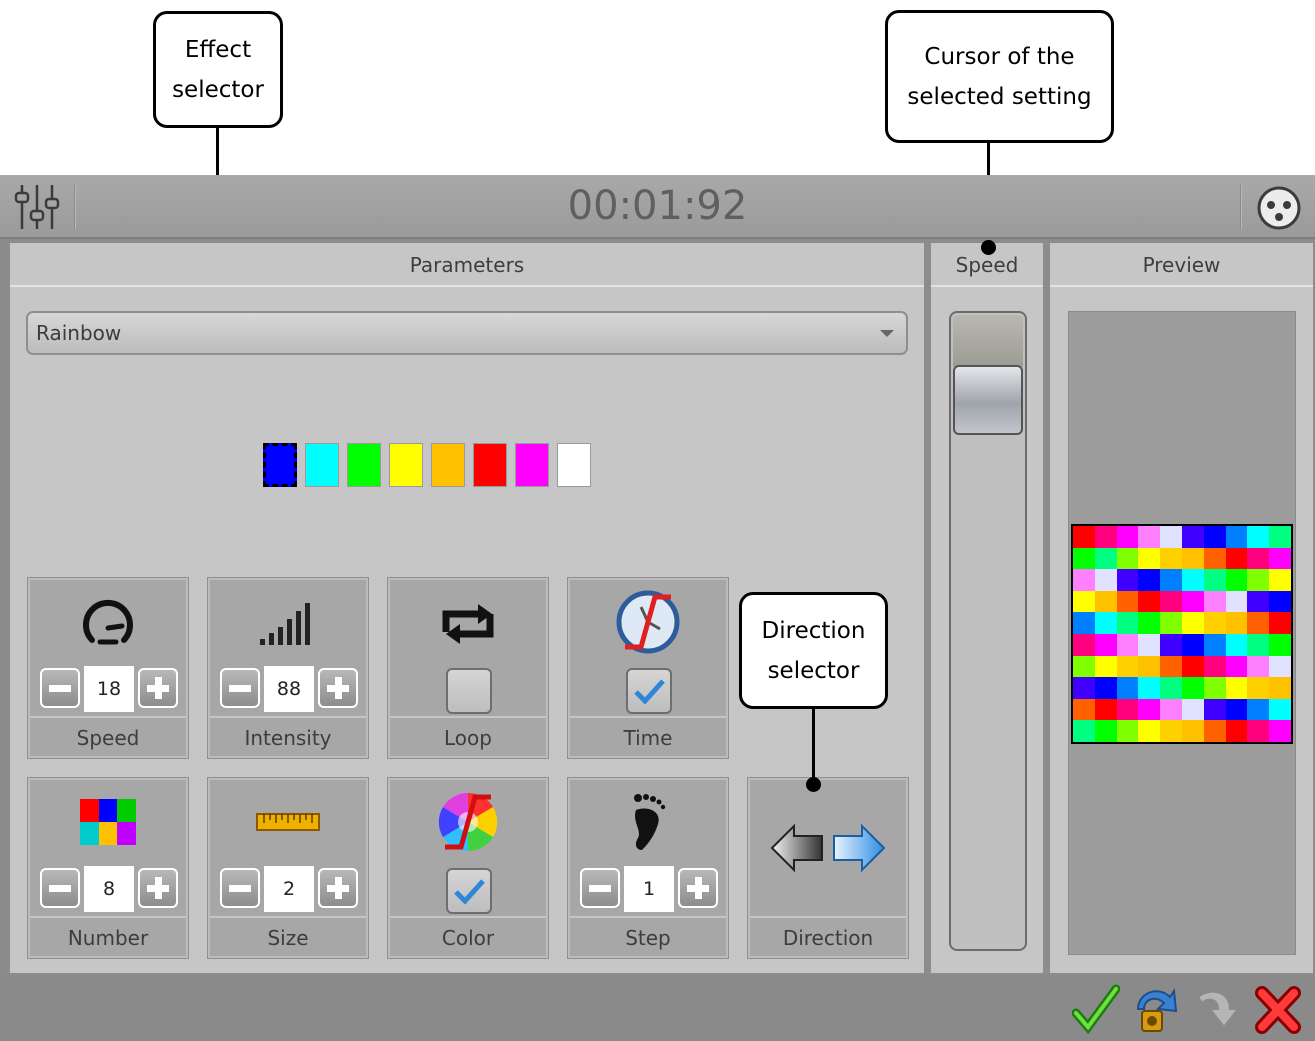 The width and height of the screenshot is (1315, 1041). I want to click on dmx-connector-icon, so click(1279, 208).